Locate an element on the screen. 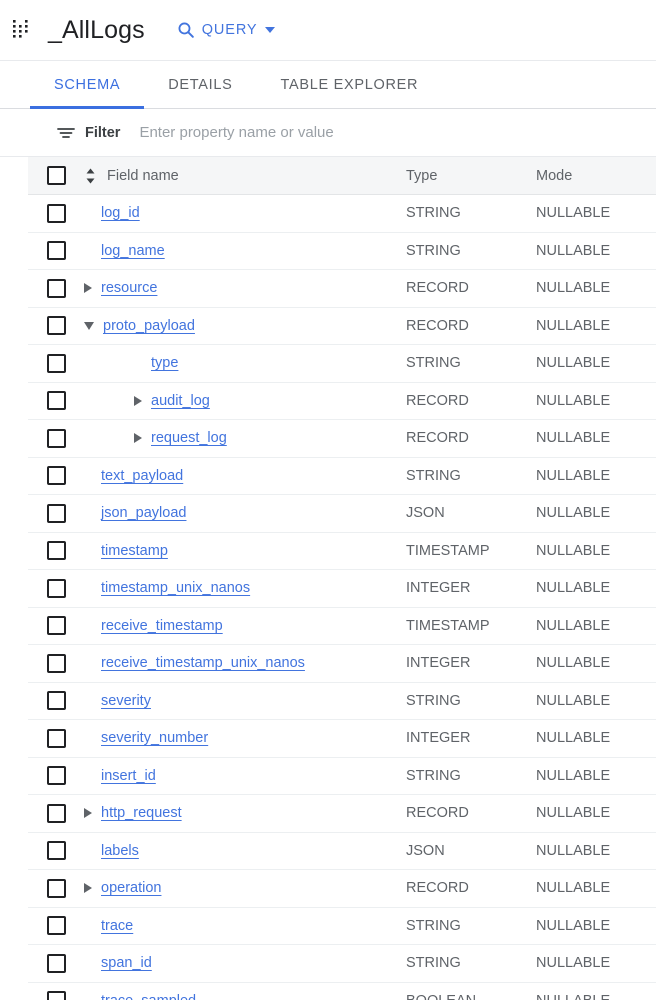  filter-bar: Filter is located at coordinates (328, 133).